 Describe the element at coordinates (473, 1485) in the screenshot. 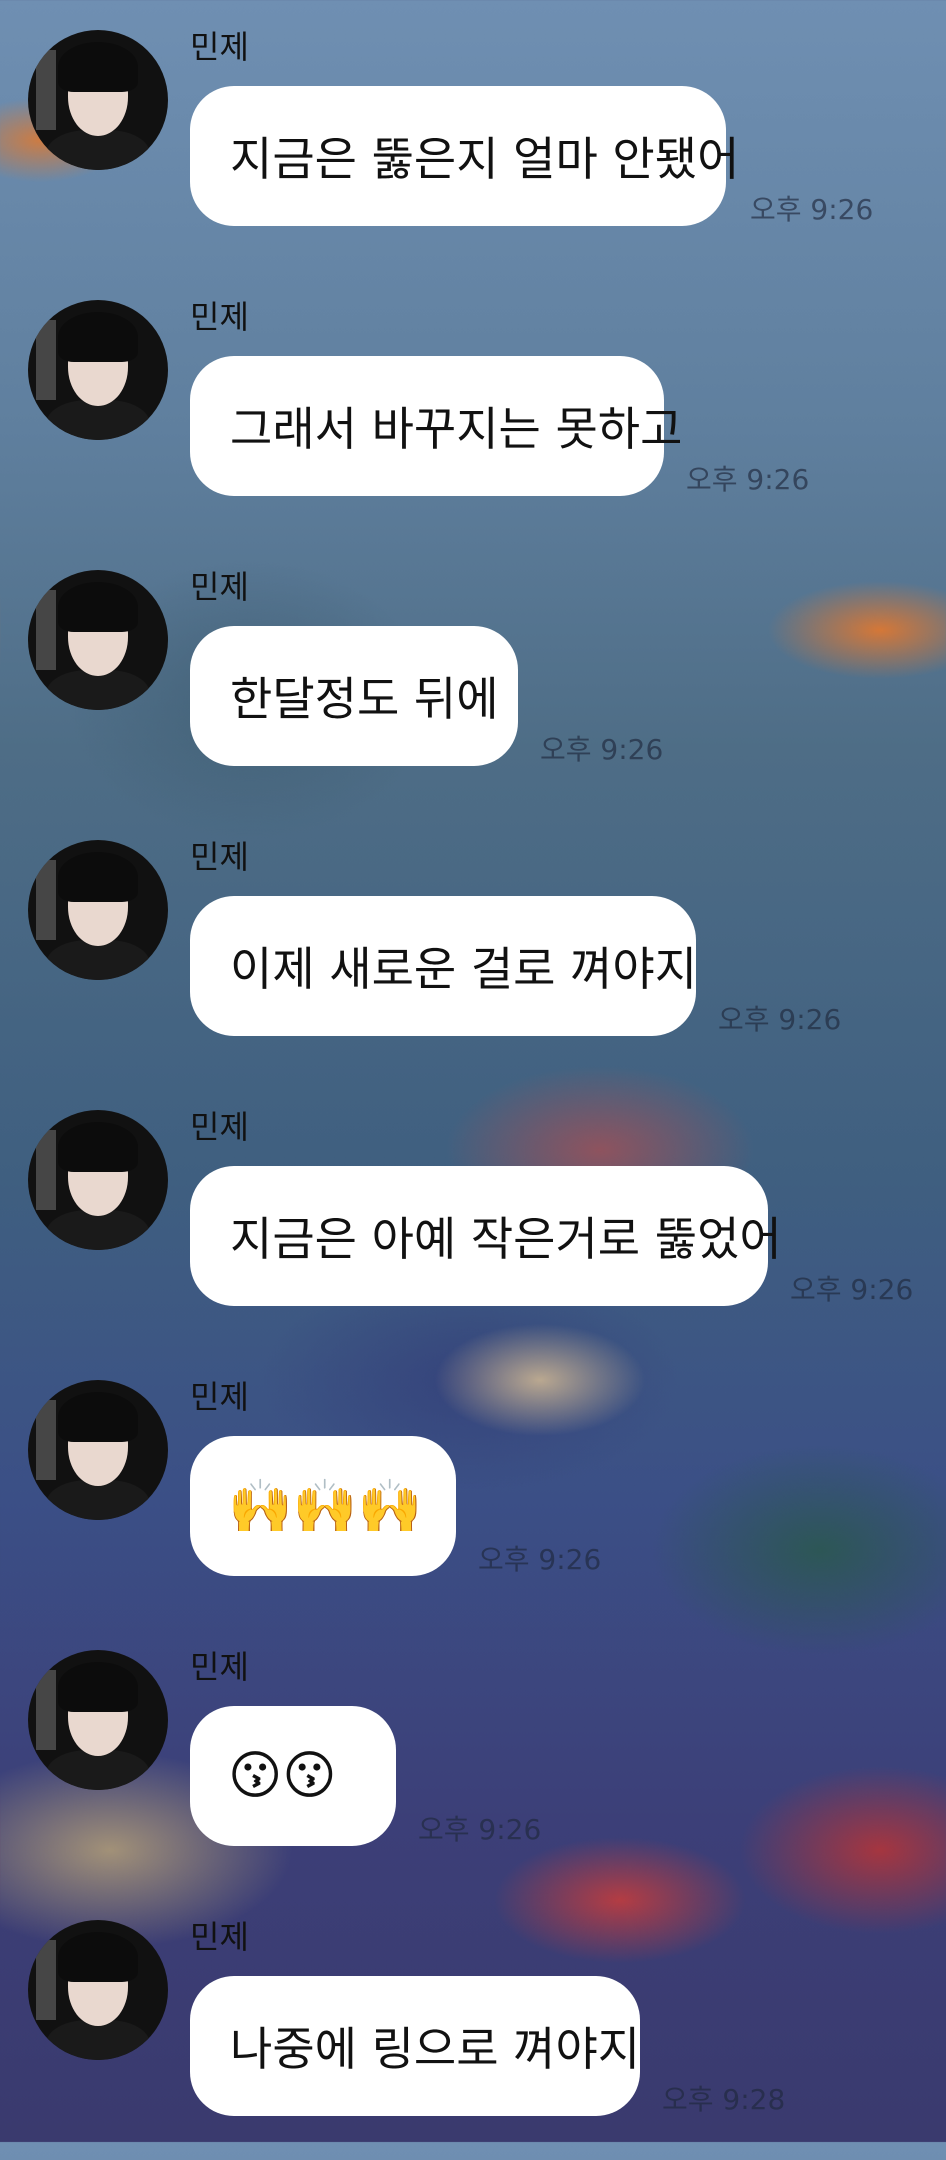

I see `message-row: 민제 🙌🙌🙌 오후 9:26` at that location.